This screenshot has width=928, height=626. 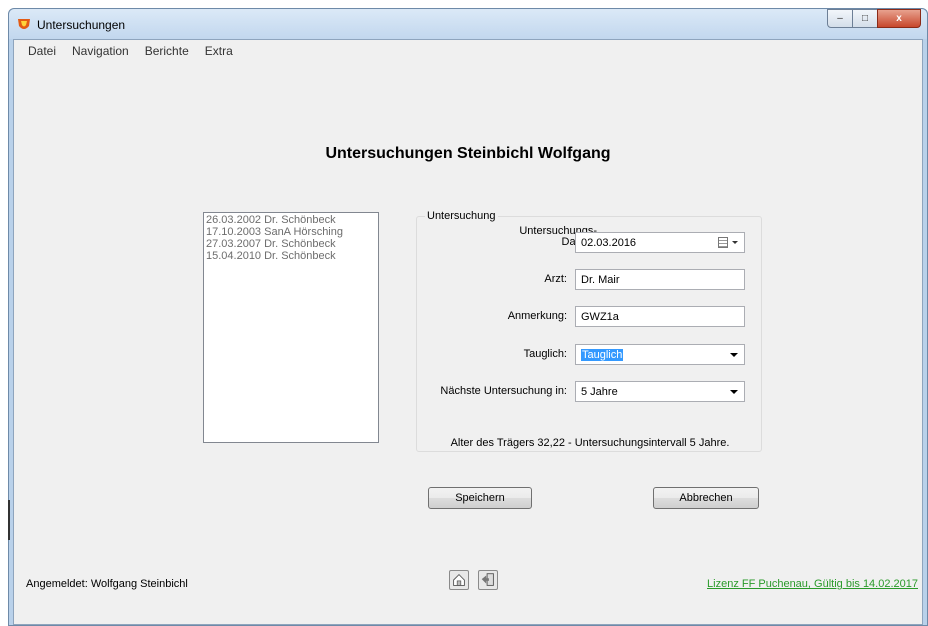 I want to click on menu-bar: Datei Navigation Berichte Extra, so click(x=468, y=51).